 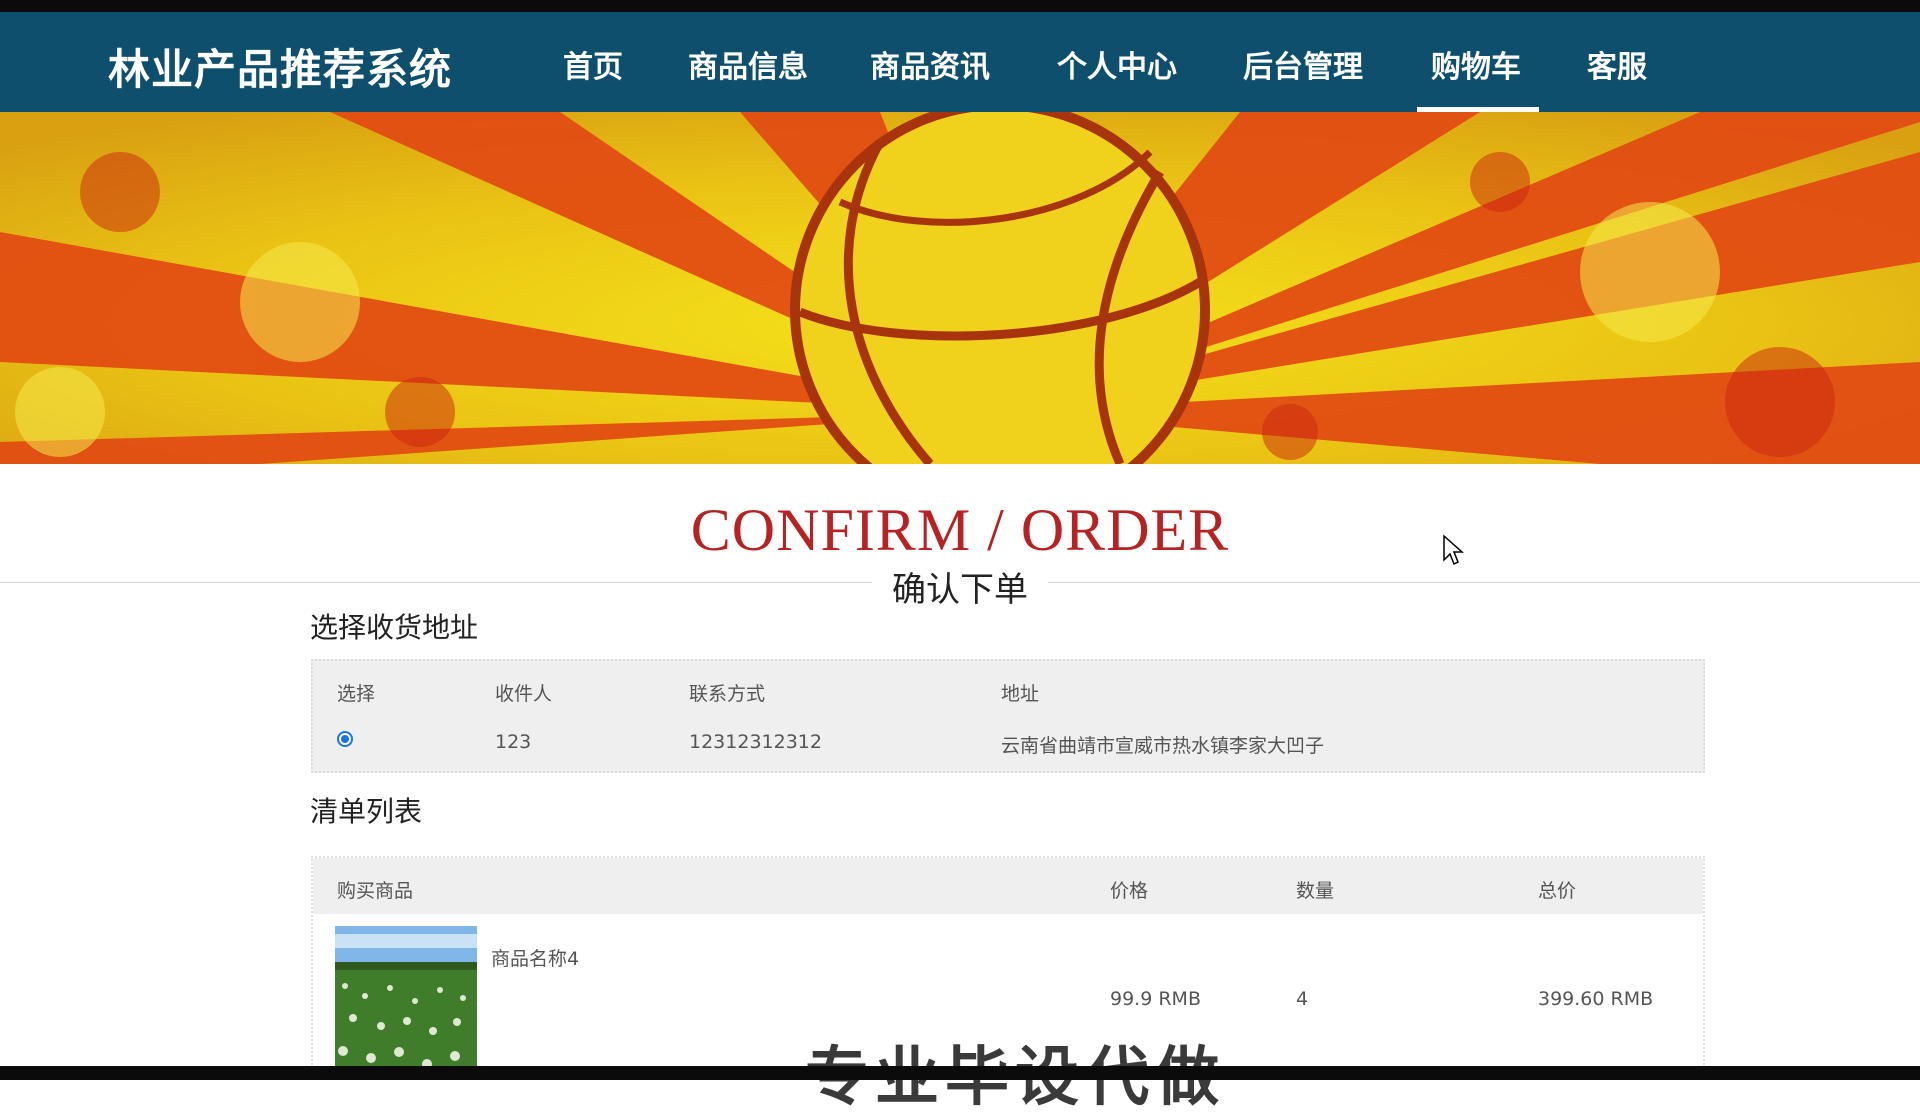 I want to click on top-navigation: 林业产品推荐系统 首页 商品信息 商品资讯 个人中心 后台管理 购物车 客服, so click(x=960, y=62).